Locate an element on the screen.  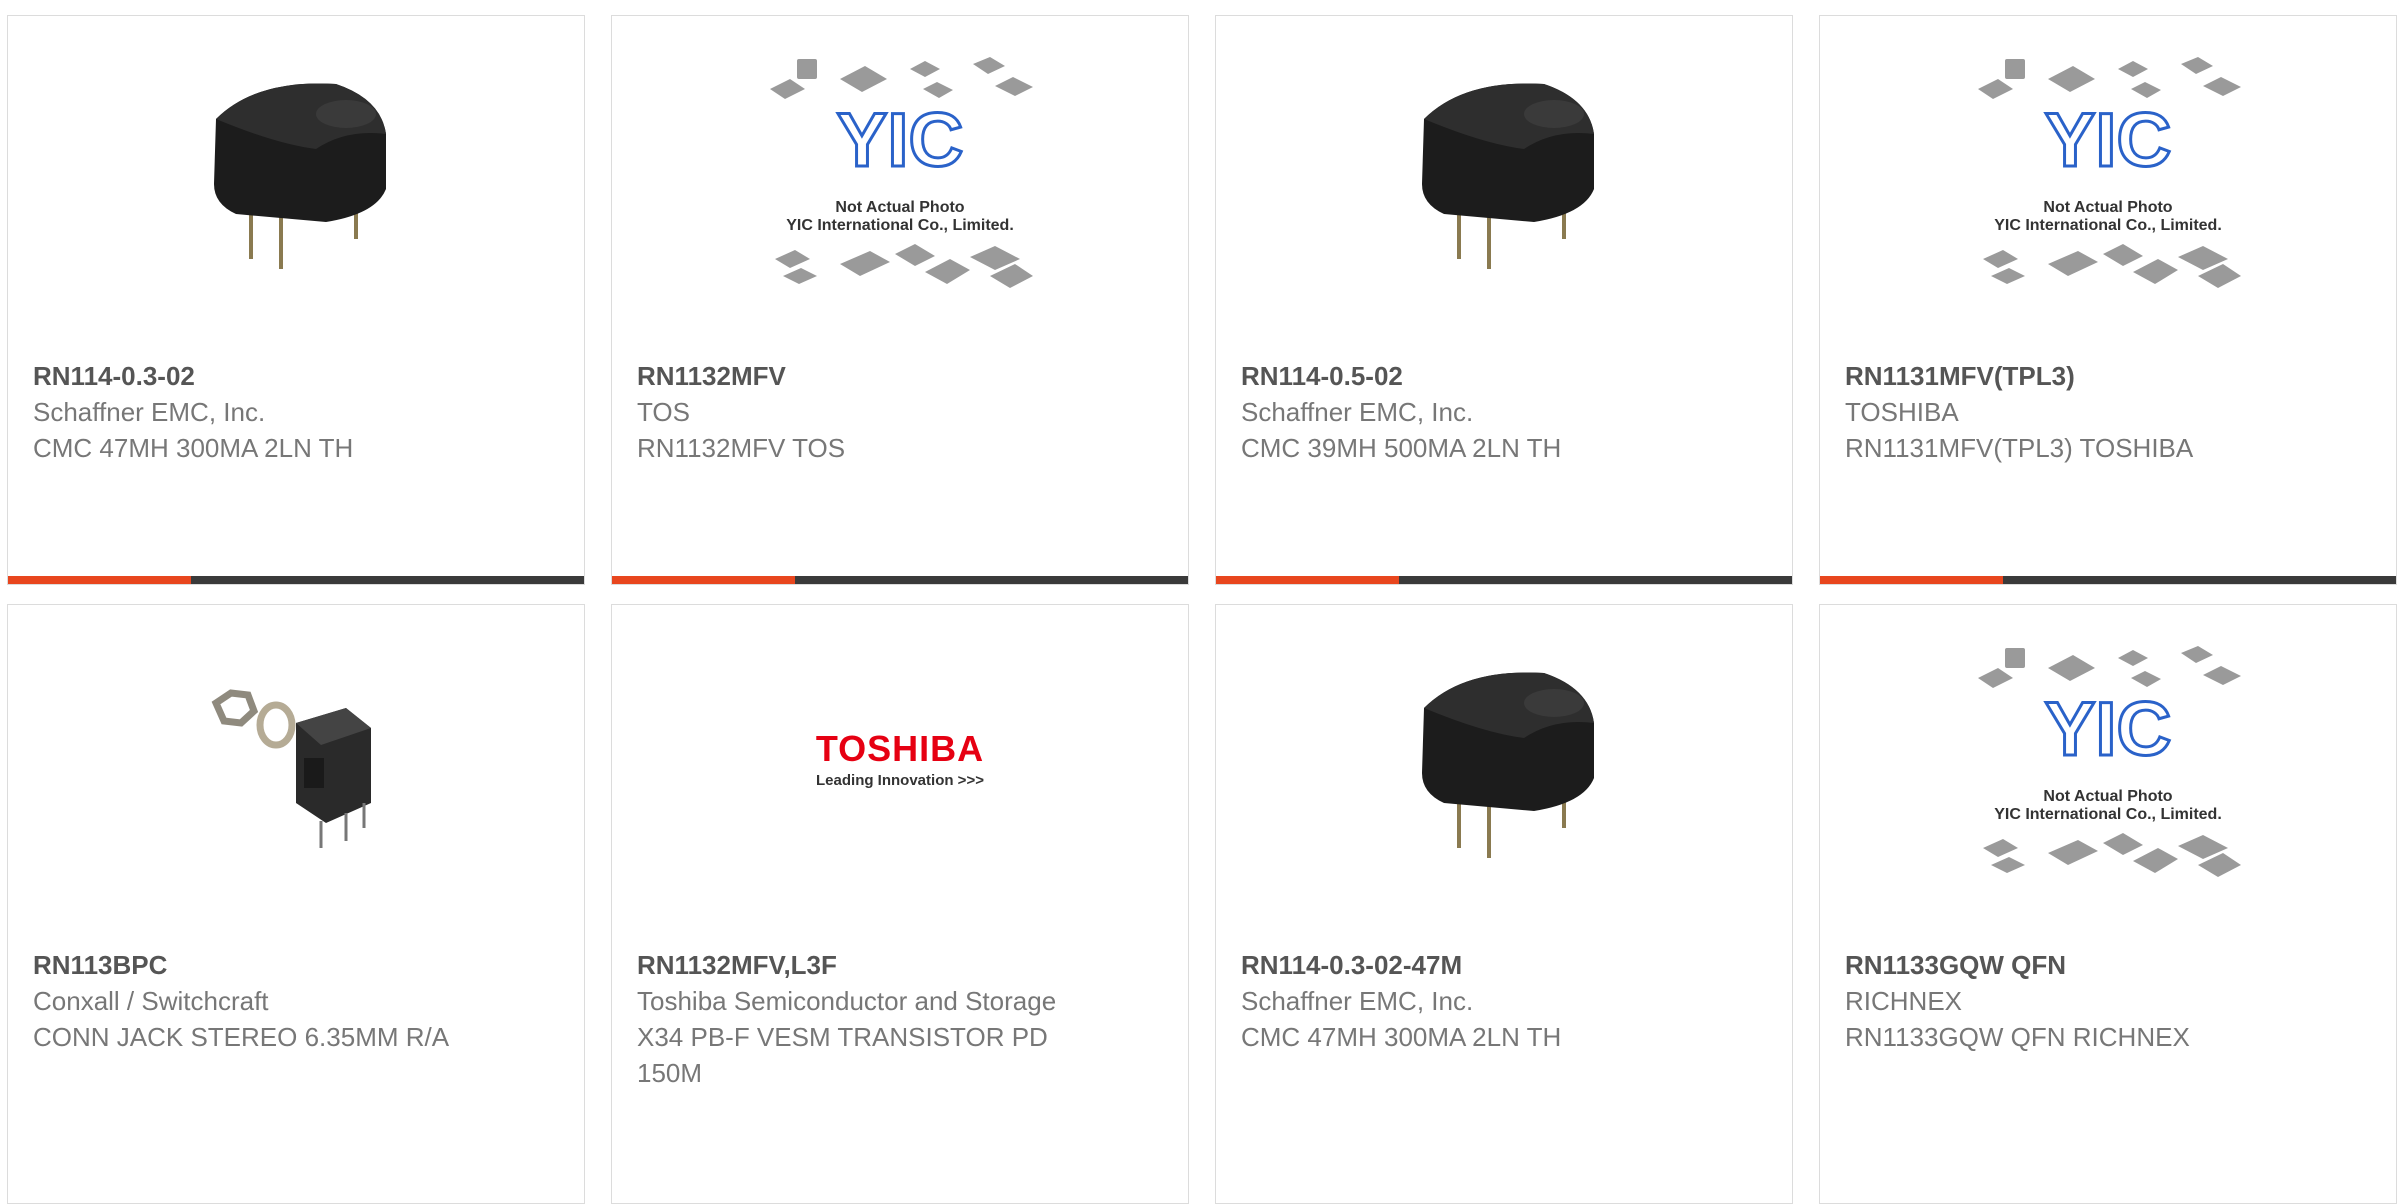
part-number: RN113BPC is located at coordinates (296, 965).